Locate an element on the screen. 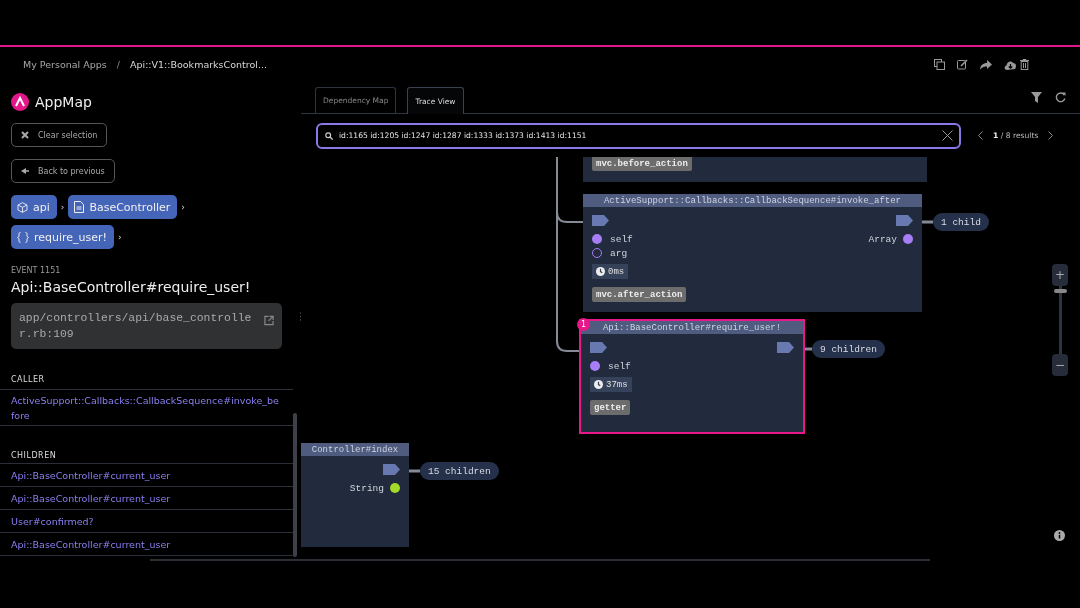 The width and height of the screenshot is (1080, 608). path-chip: BaseController is located at coordinates (123, 207).